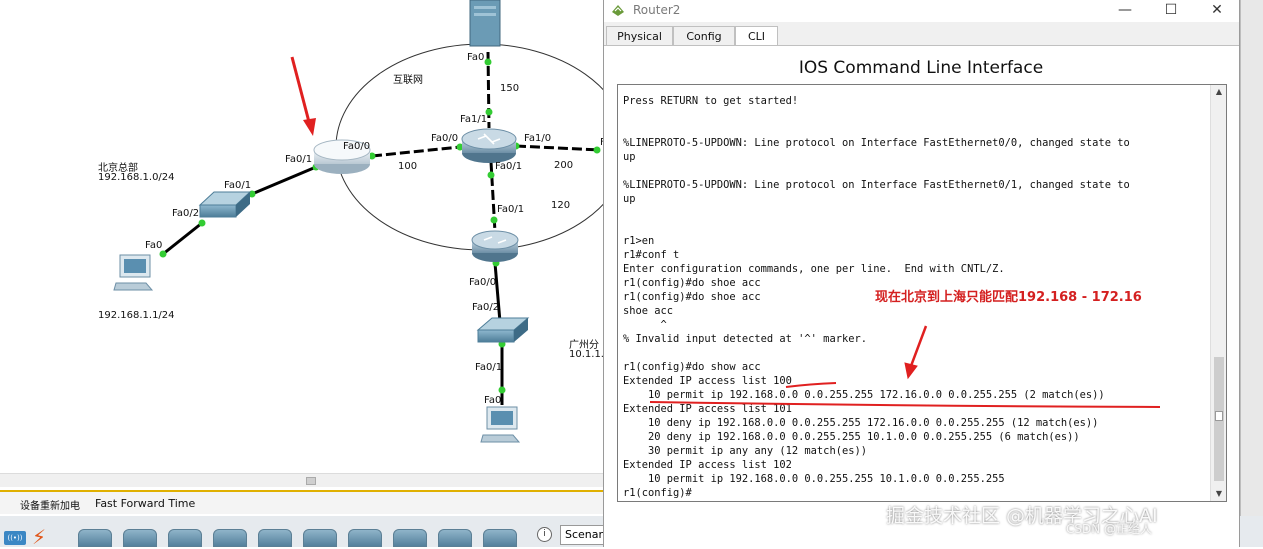  Describe the element at coordinates (756, 36) in the screenshot. I see `tab-cli: CLI` at that location.